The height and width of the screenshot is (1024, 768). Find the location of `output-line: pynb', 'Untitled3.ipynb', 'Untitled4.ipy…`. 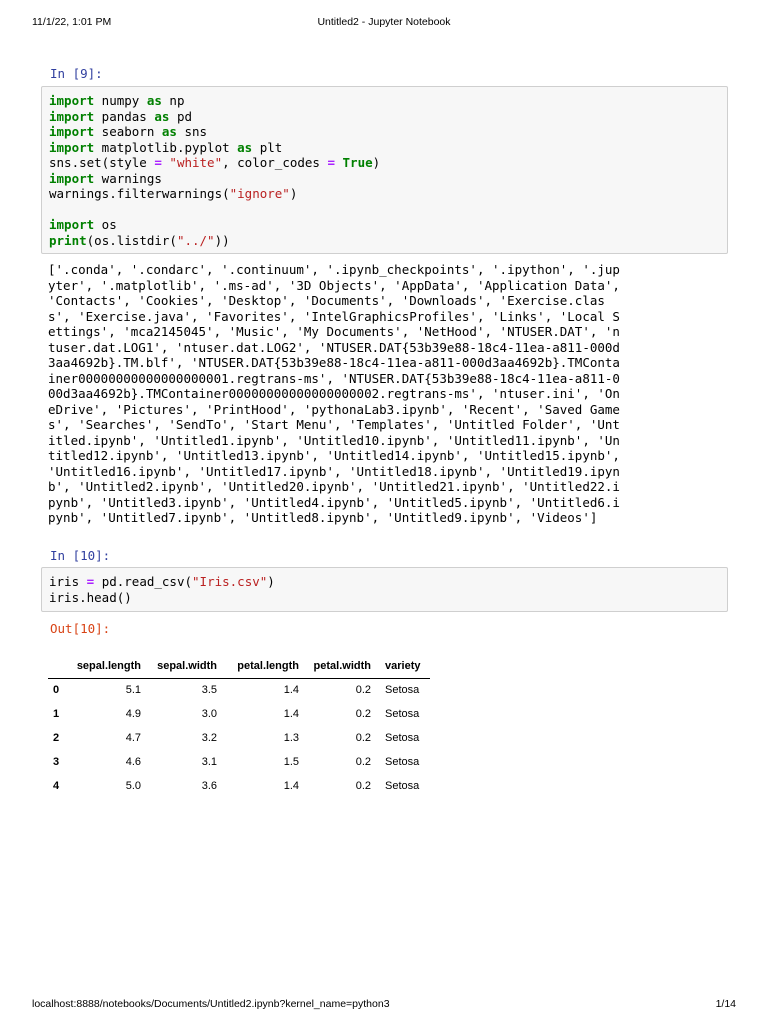

output-line: pynb', 'Untitled3.ipynb', 'Untitled4.ipy… is located at coordinates (334, 502).